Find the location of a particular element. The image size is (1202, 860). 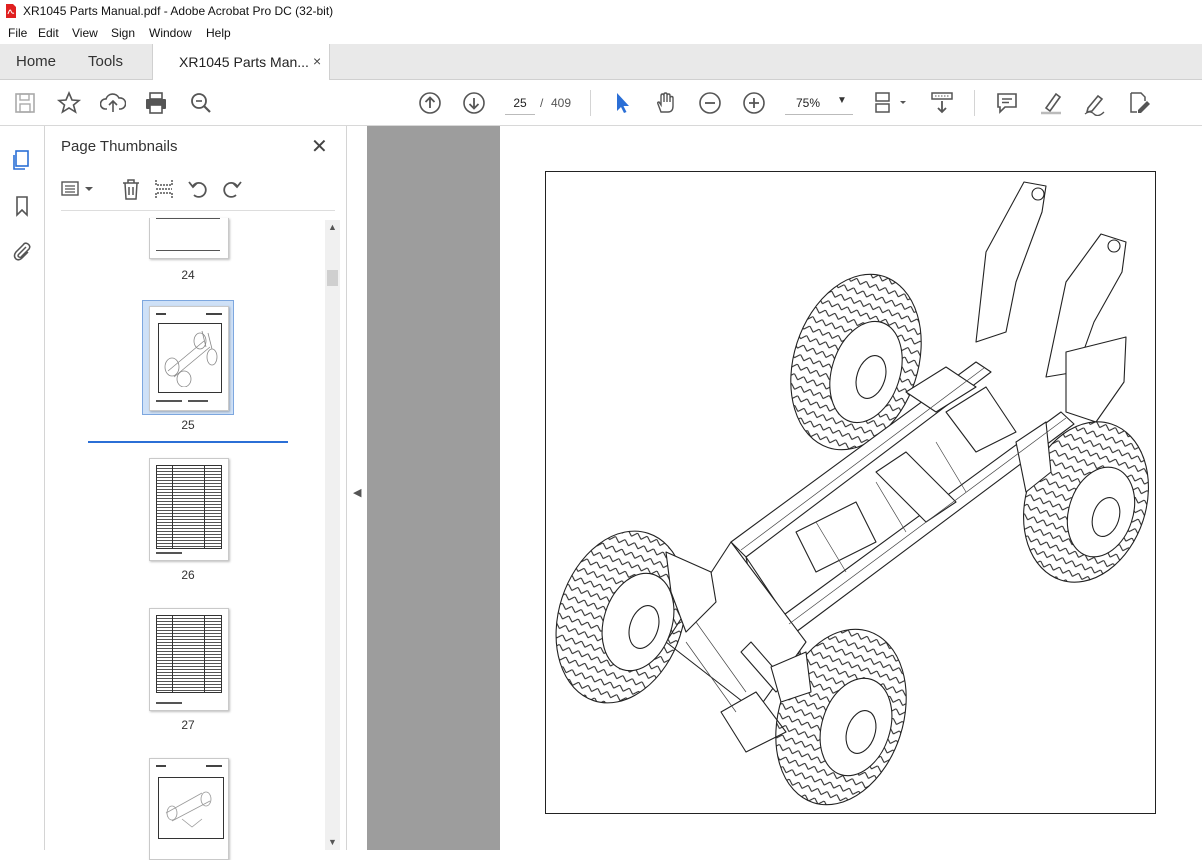

thumbnail-options-icon is located at coordinates (78, 189).